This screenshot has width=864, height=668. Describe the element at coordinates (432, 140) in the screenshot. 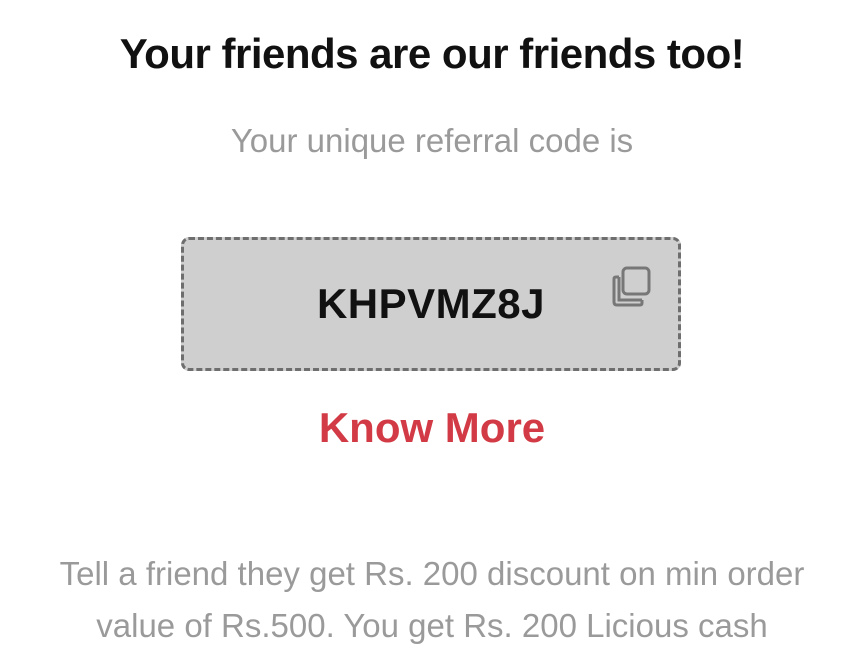

I see `referral-subtitle: Your unique referral code is` at that location.